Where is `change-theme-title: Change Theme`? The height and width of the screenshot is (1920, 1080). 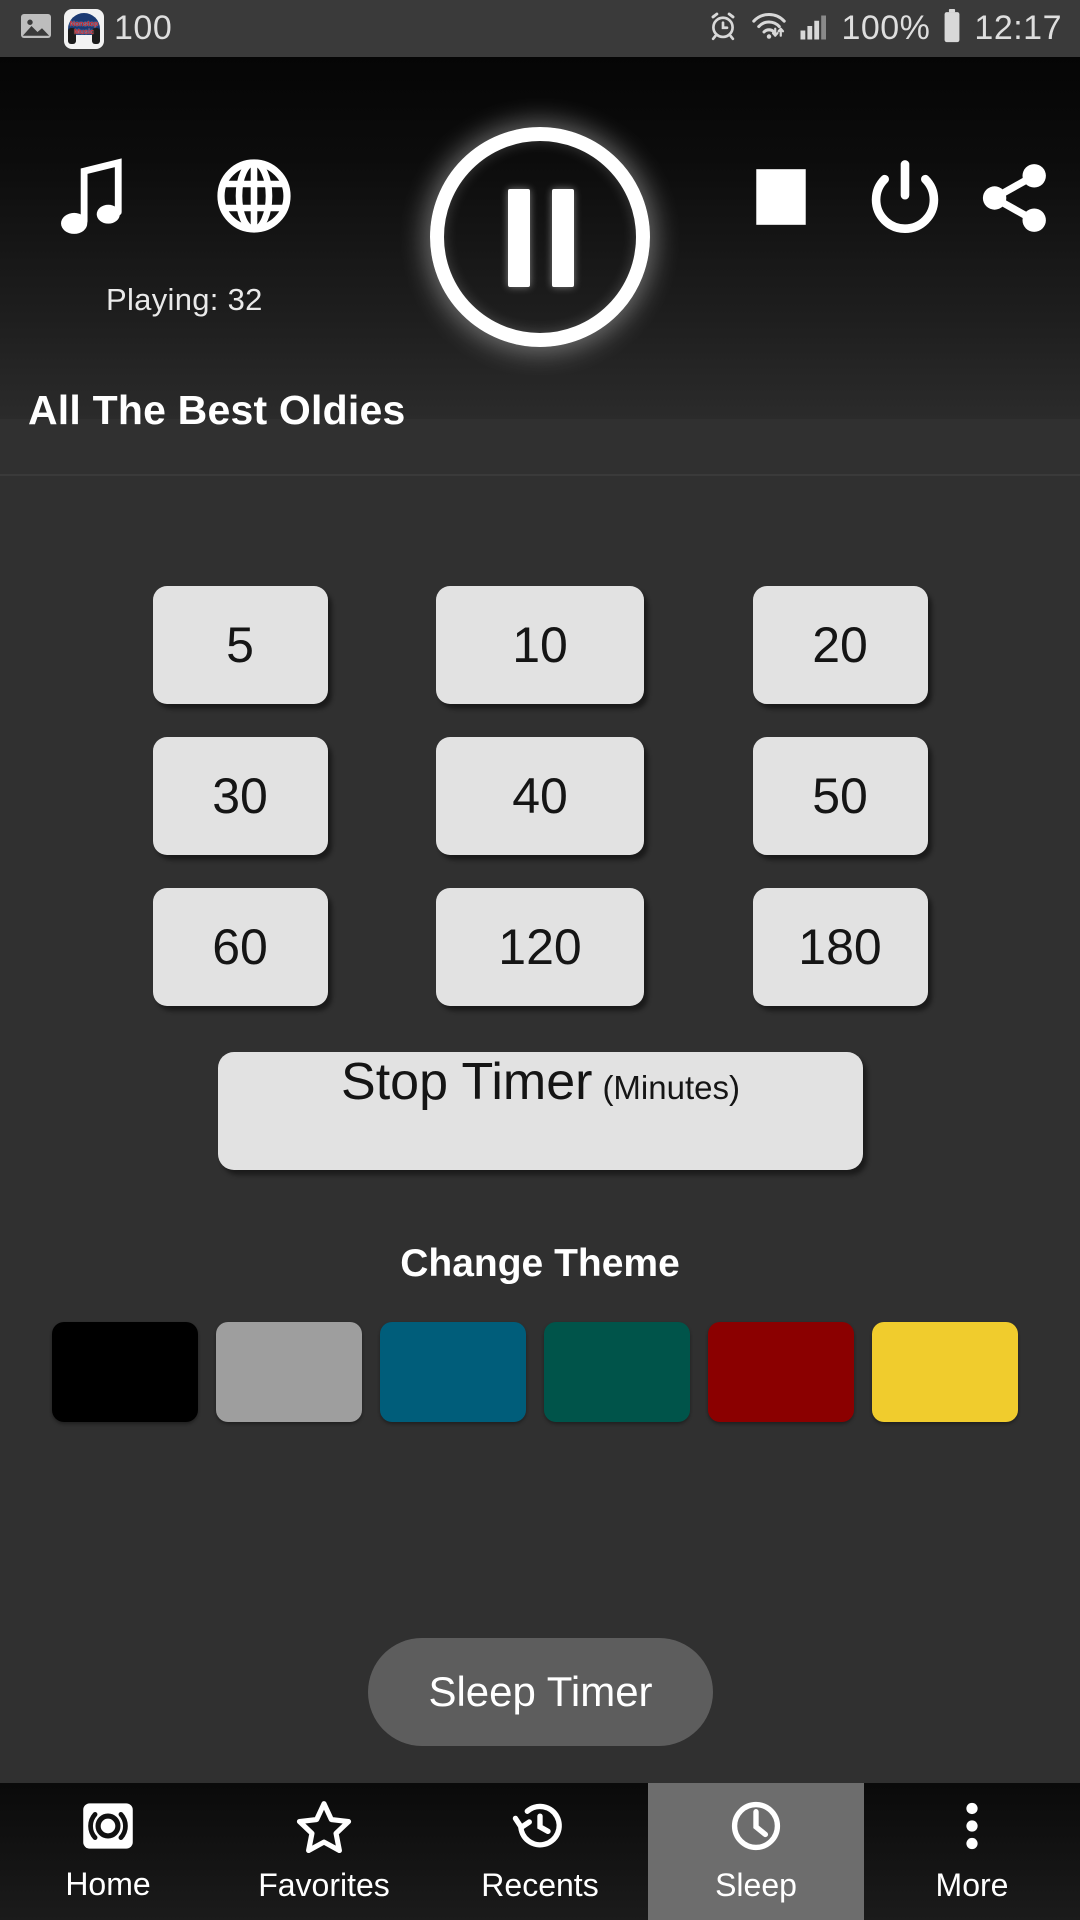
change-theme-title: Change Theme is located at coordinates (540, 1263).